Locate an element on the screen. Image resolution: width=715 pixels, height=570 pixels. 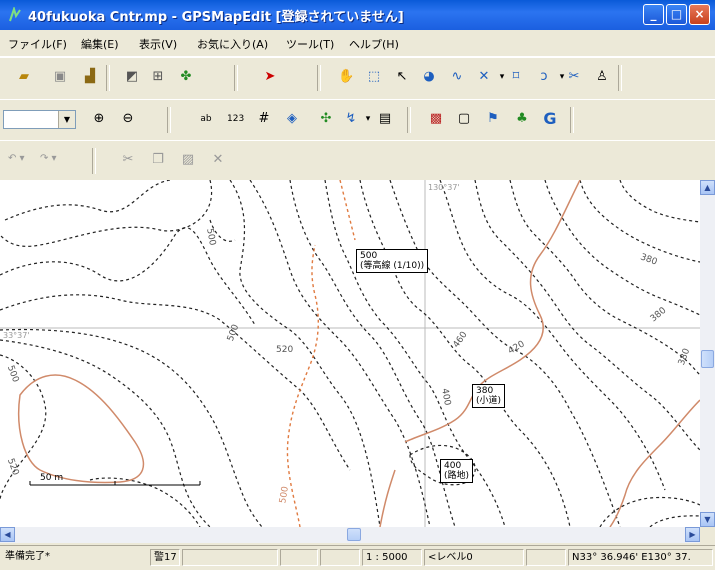
polygon-icon: ⌑ is located at coordinates (516, 77).